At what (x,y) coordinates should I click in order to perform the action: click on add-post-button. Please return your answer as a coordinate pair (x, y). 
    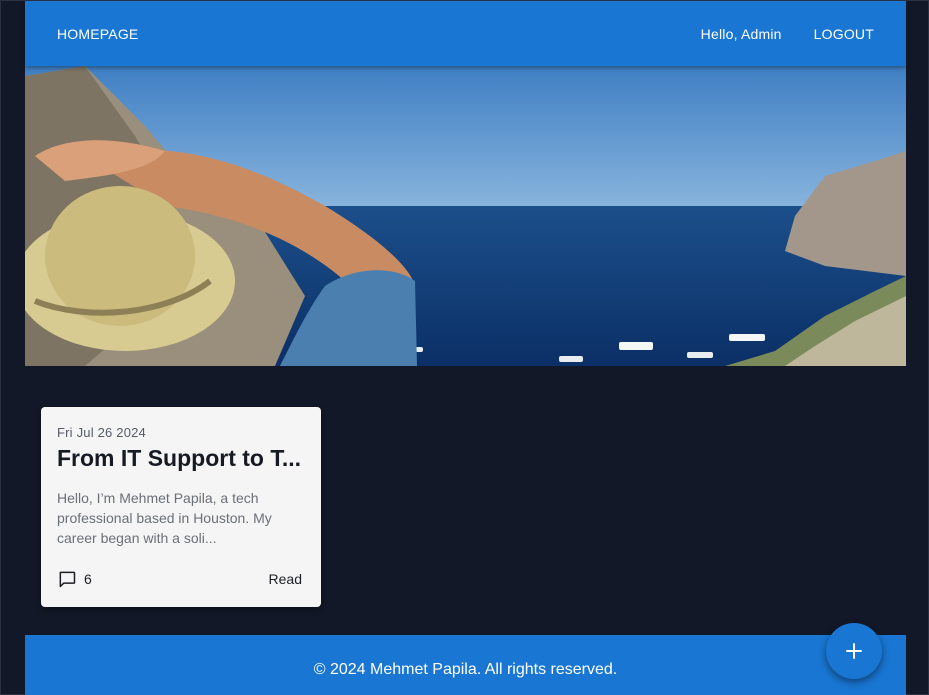
    Looking at the image, I should click on (854, 651).